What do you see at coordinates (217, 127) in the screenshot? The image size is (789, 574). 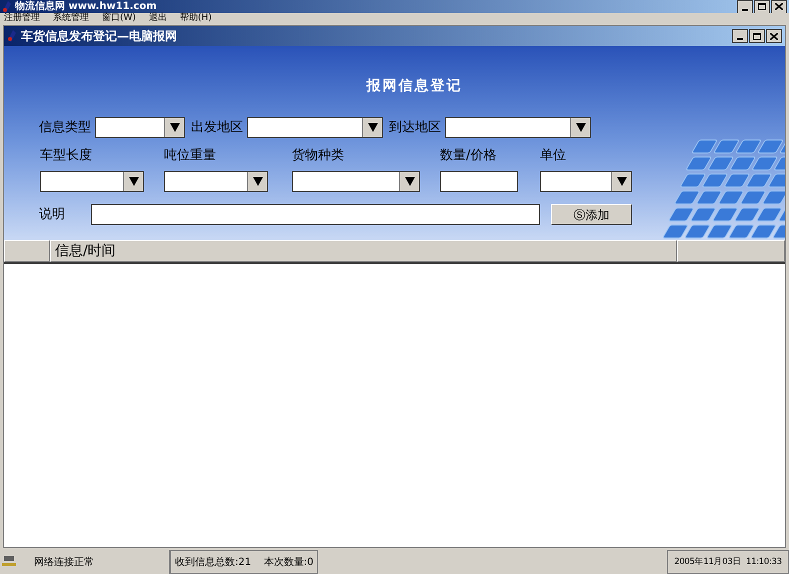 I see `field-label: 出发地区` at bounding box center [217, 127].